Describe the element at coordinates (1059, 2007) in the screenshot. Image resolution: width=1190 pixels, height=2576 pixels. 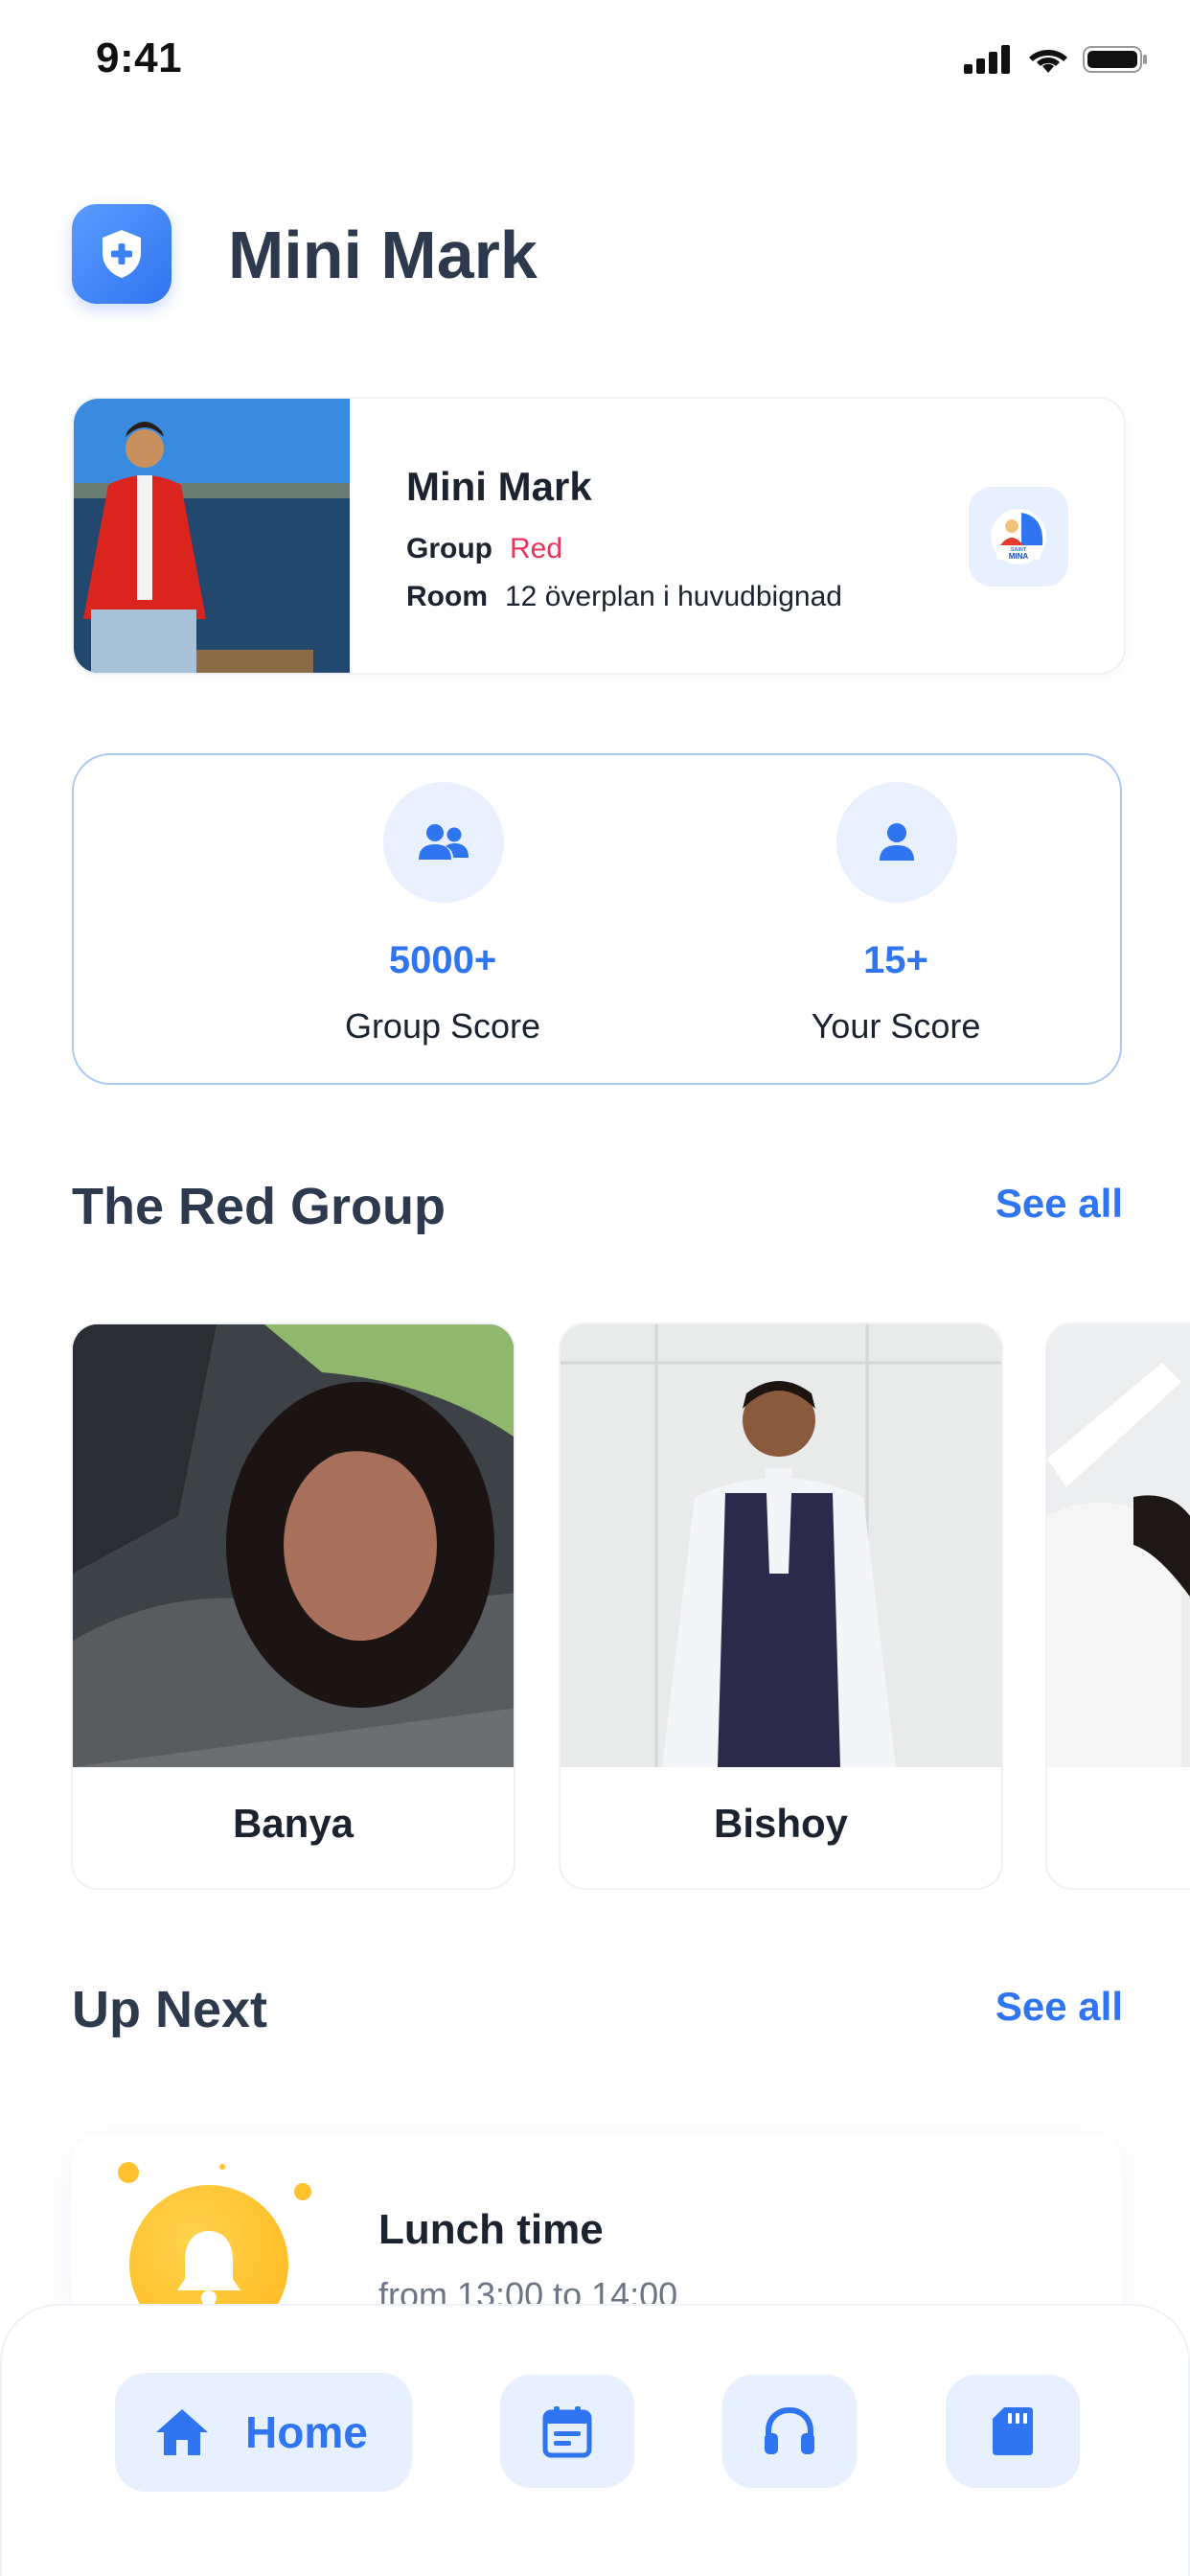
I see `up-next-see-all-link: See all` at that location.